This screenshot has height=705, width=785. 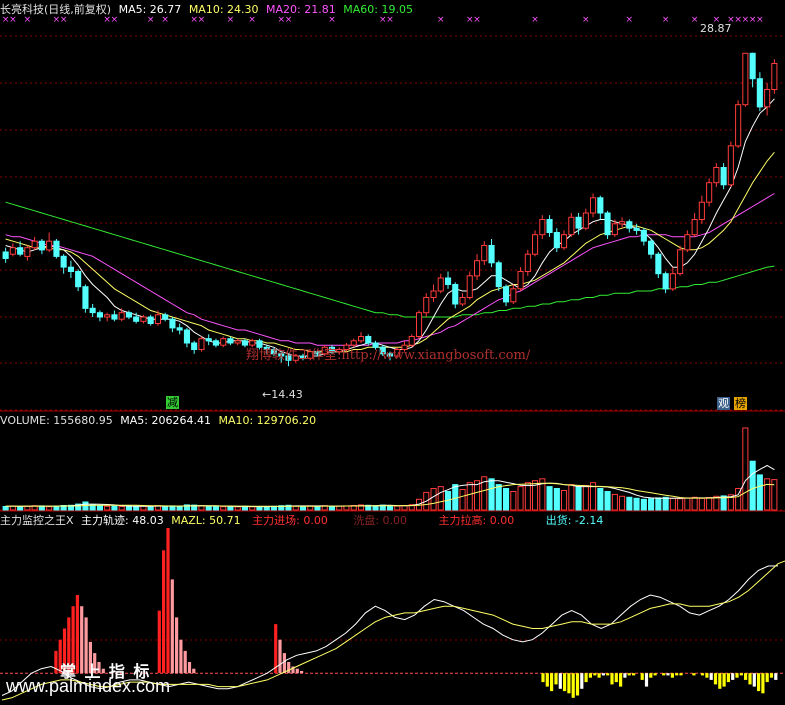 I want to click on volume-bar-layer, so click(x=390, y=469).